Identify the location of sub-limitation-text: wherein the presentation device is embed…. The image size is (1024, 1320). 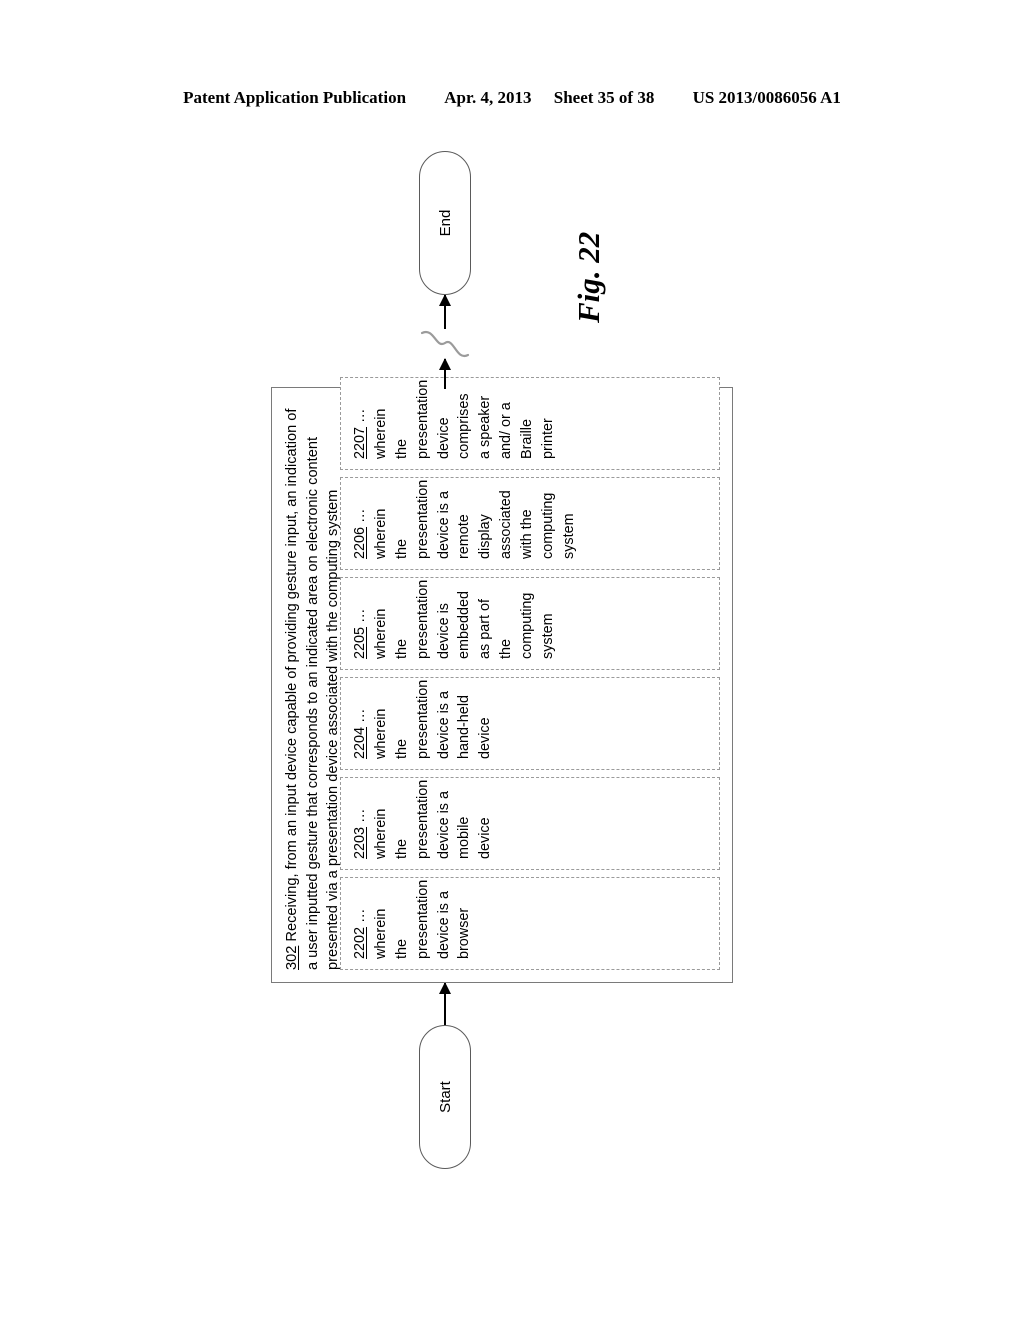
(464, 619).